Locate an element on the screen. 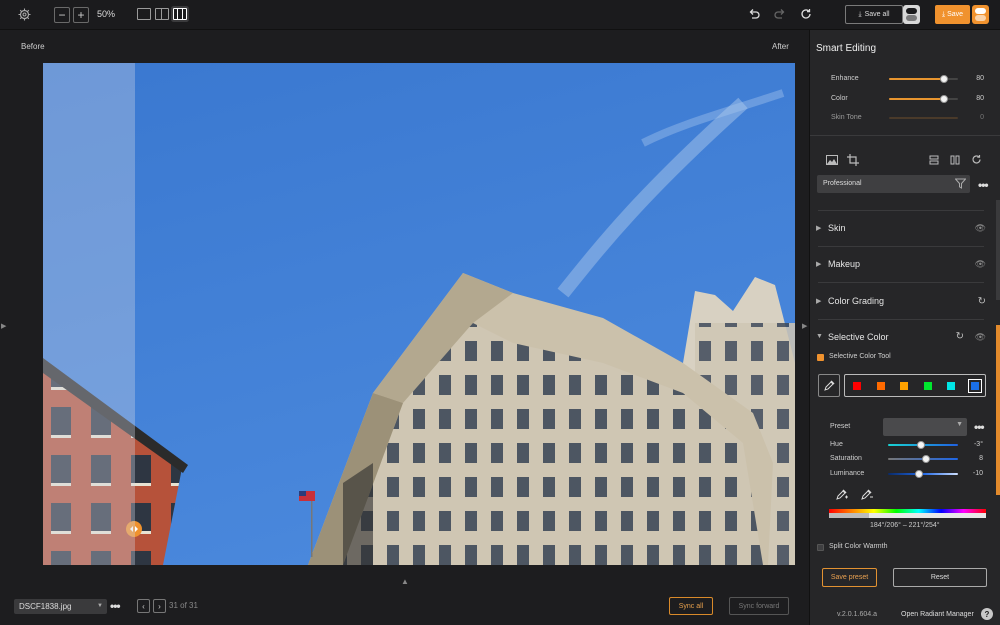 This screenshot has height=625, width=1000. image-icon is located at coordinates (832, 161).